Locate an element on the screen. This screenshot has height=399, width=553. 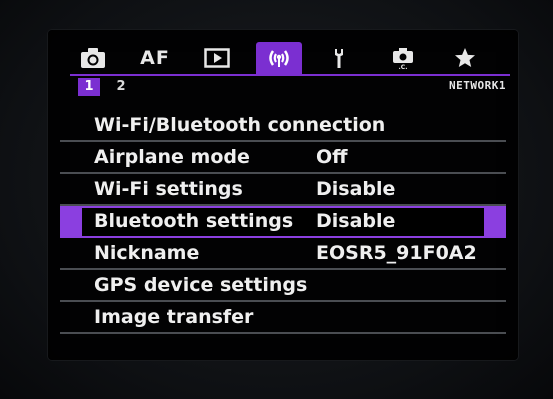
tab-custom: .C. is located at coordinates (403, 58).